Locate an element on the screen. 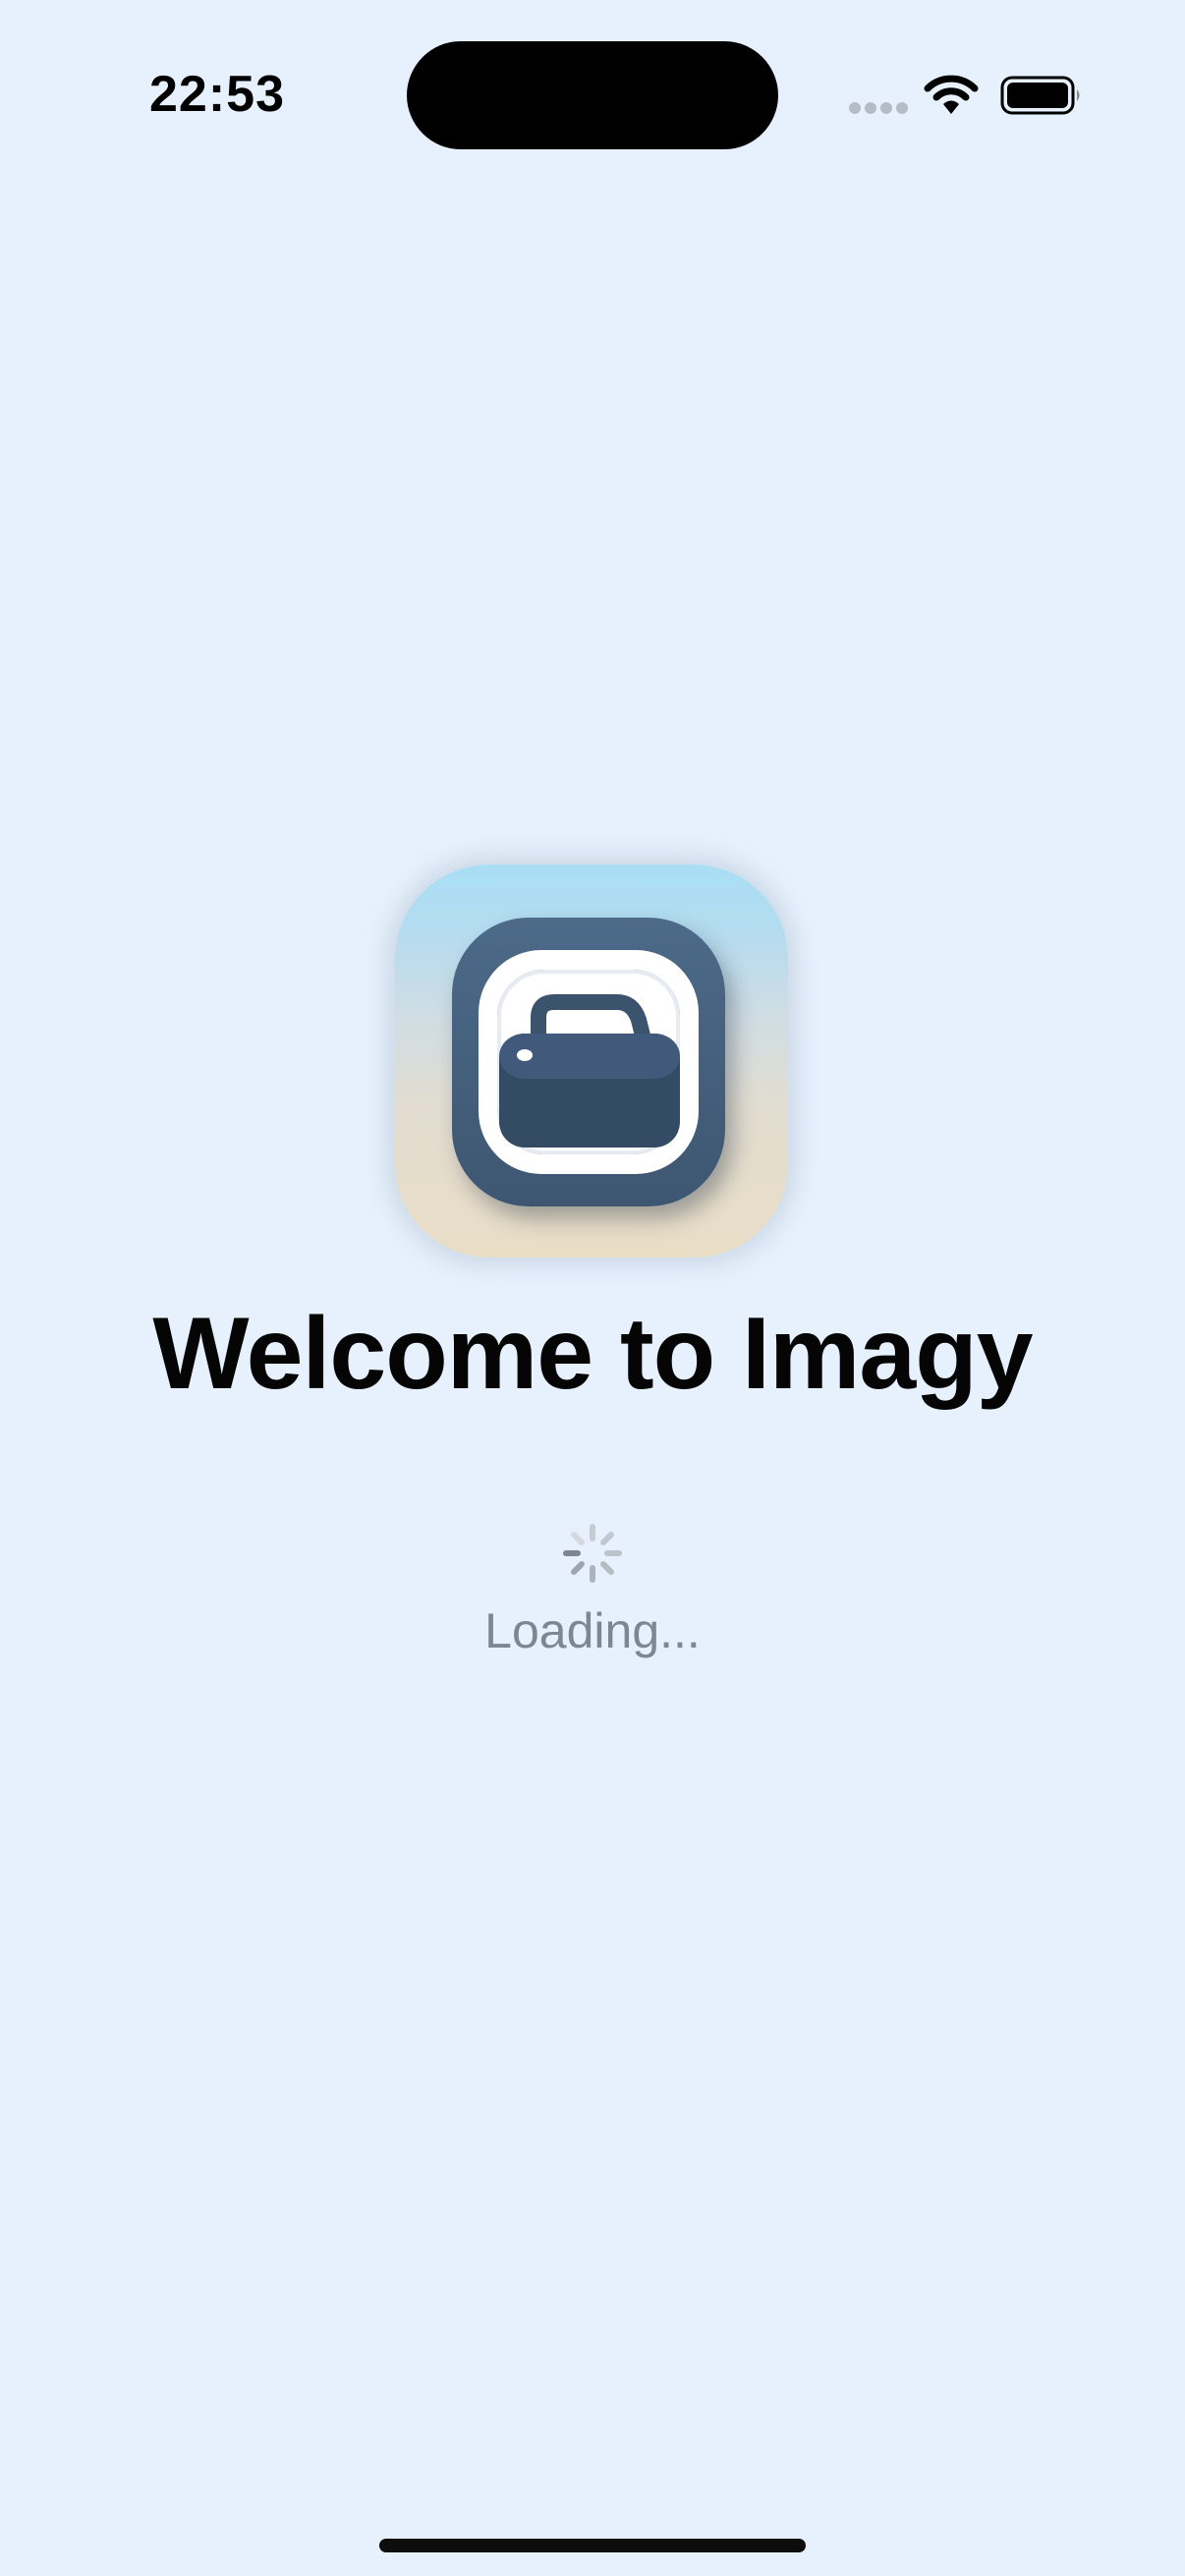 This screenshot has width=1185, height=2576. status-bar: 22:53 is located at coordinates (592, 98).